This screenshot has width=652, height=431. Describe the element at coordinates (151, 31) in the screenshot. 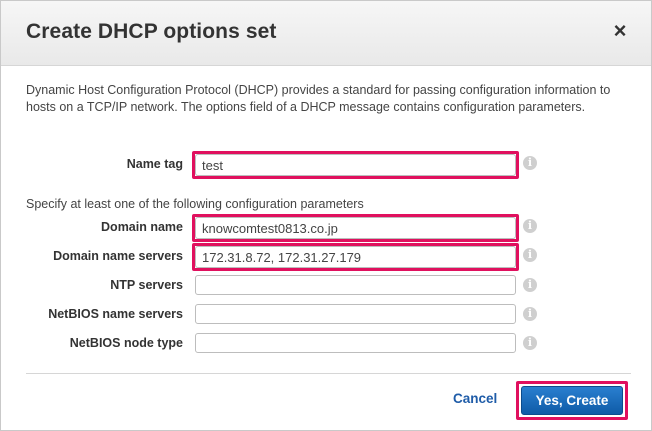

I see `dialog-title: Create DHCP options set` at that location.